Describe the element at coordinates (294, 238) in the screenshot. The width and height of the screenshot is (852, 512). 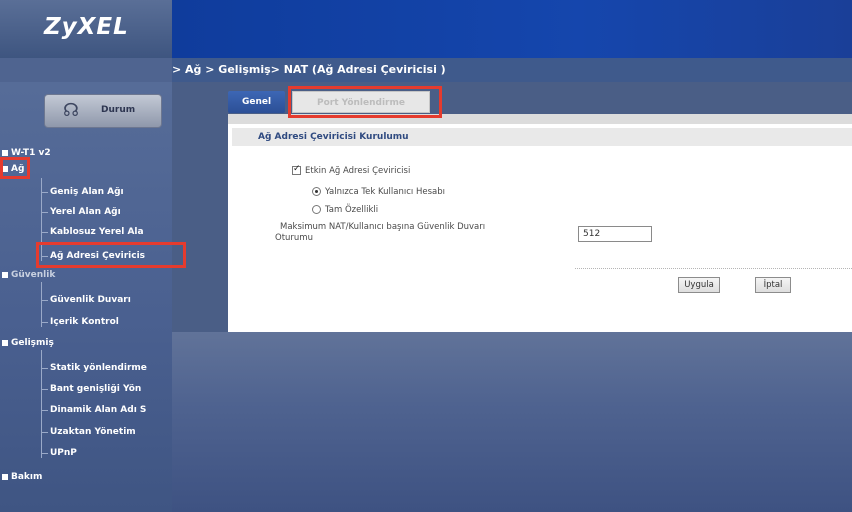
I see `max-sessions-label-cont: Oturumu` at that location.